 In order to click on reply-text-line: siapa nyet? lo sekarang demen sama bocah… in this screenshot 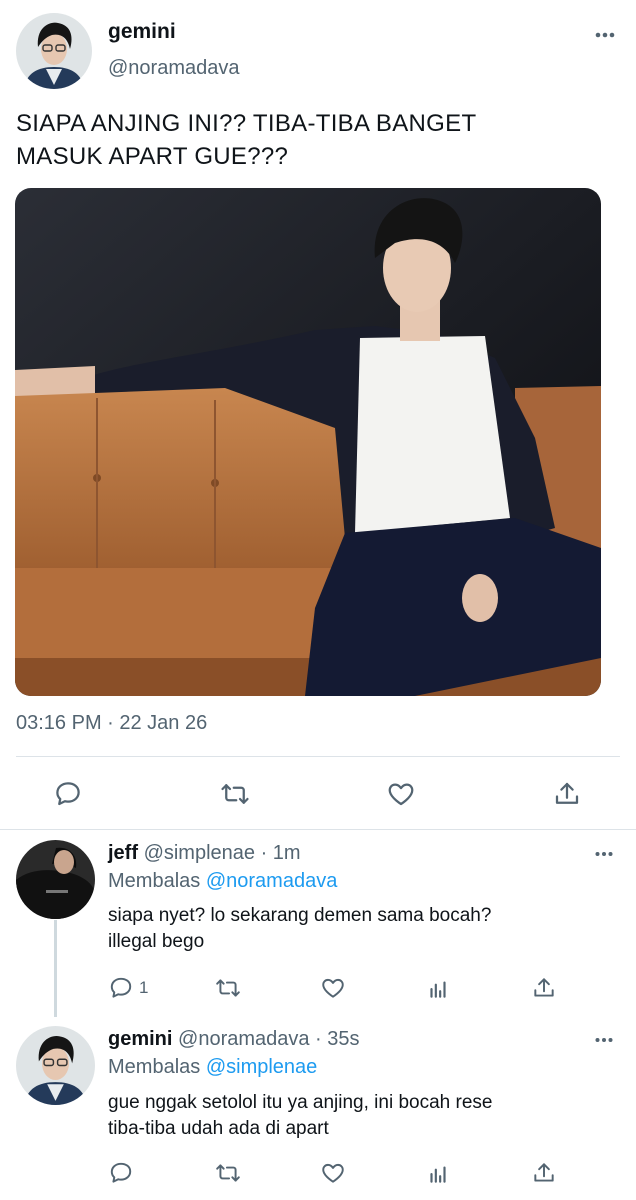, I will do `click(300, 915)`.